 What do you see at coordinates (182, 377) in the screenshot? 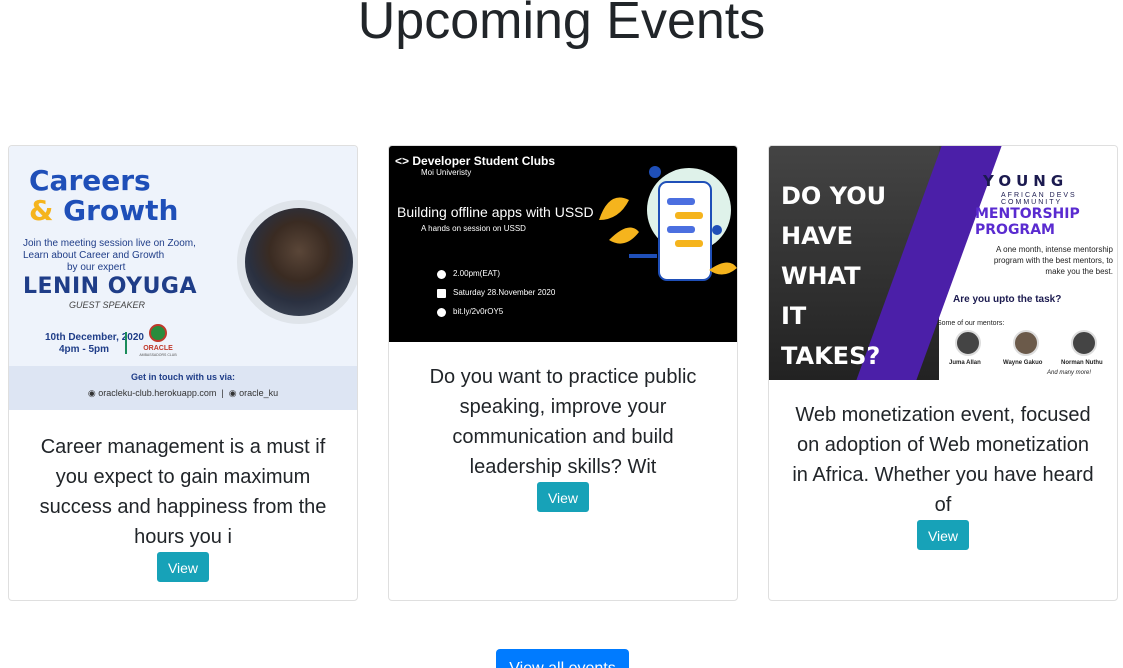
I see `poster-contact-heading: Get in touch with us via:` at bounding box center [182, 377].